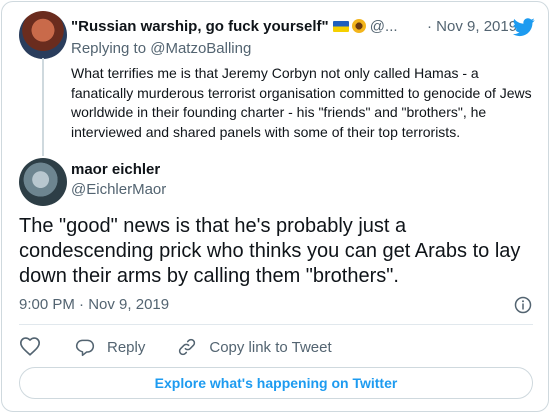 The width and height of the screenshot is (550, 414). I want to click on parent-display-name: "Russian warship, go fuck yourself", so click(200, 26).